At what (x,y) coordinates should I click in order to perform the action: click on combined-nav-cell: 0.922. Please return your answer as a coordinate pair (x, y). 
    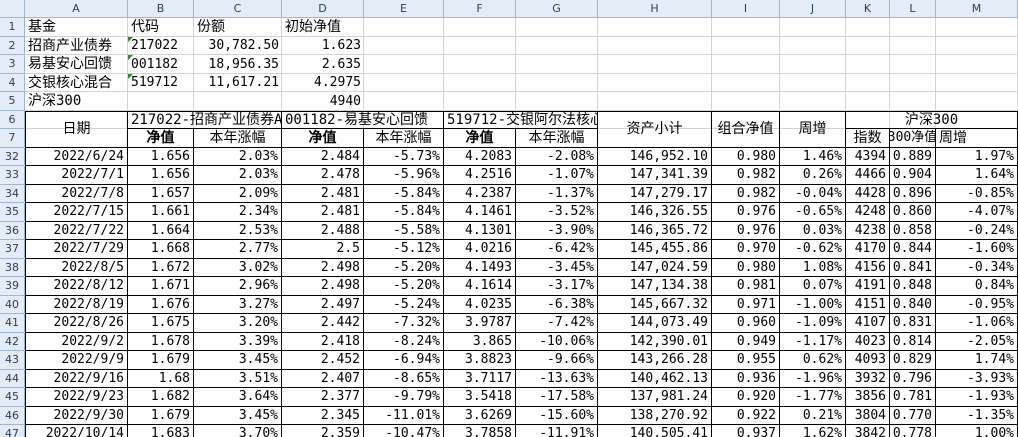
    Looking at the image, I should click on (746, 415).